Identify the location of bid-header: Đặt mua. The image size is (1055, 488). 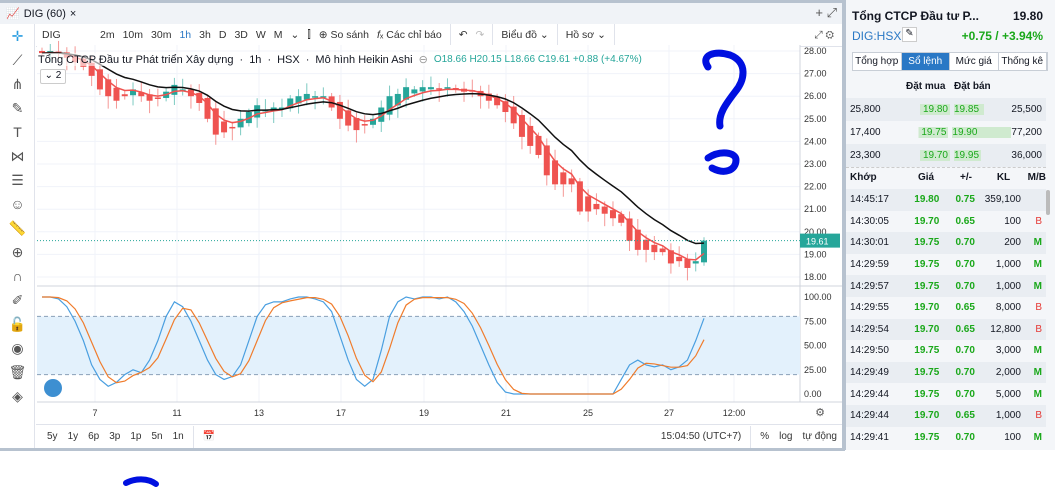
(926, 86).